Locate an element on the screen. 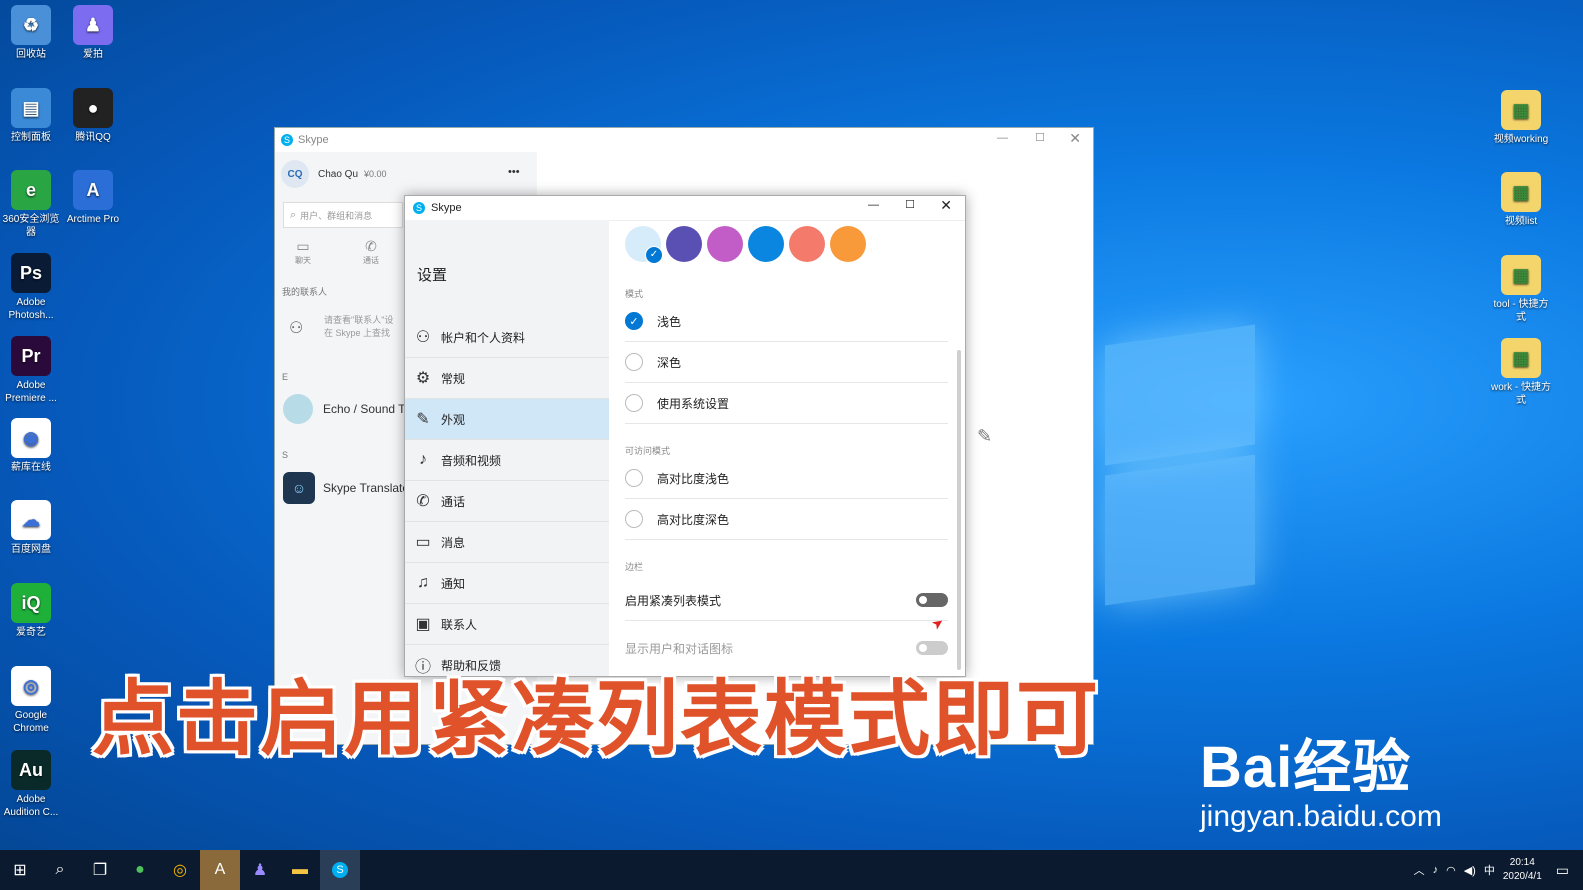 The height and width of the screenshot is (890, 1583). chevron-up-icon: ︿ is located at coordinates (1419, 870).